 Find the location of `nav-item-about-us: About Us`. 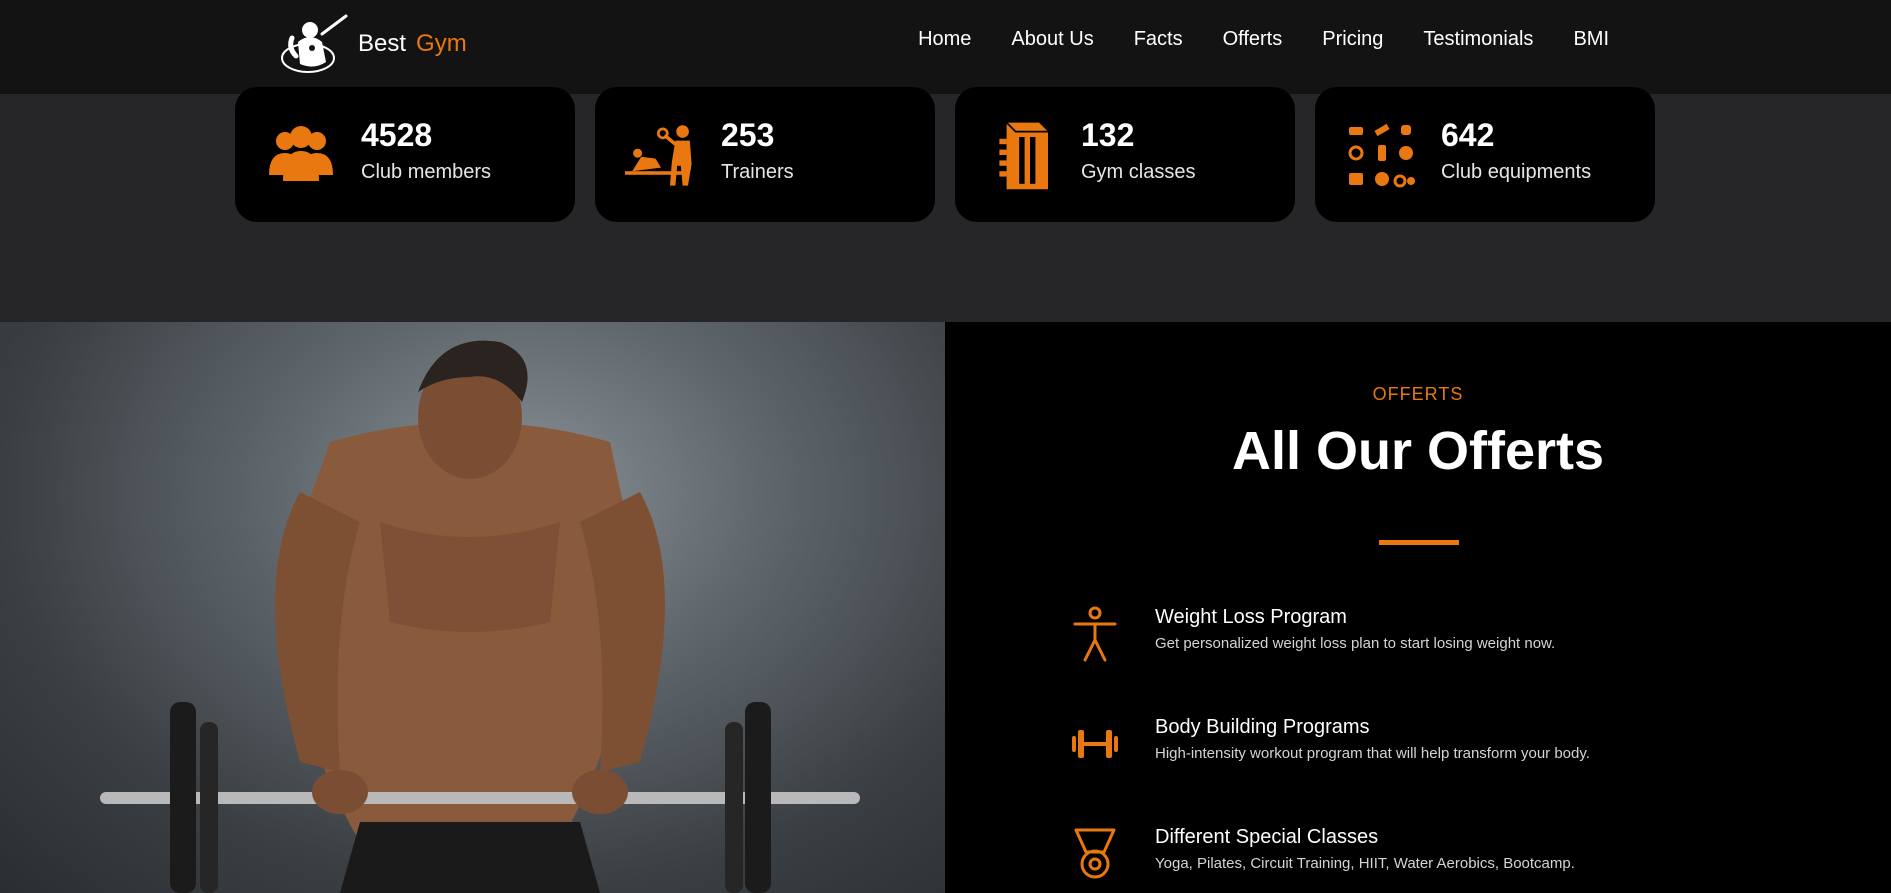

nav-item-about-us: About Us is located at coordinates (1052, 39).